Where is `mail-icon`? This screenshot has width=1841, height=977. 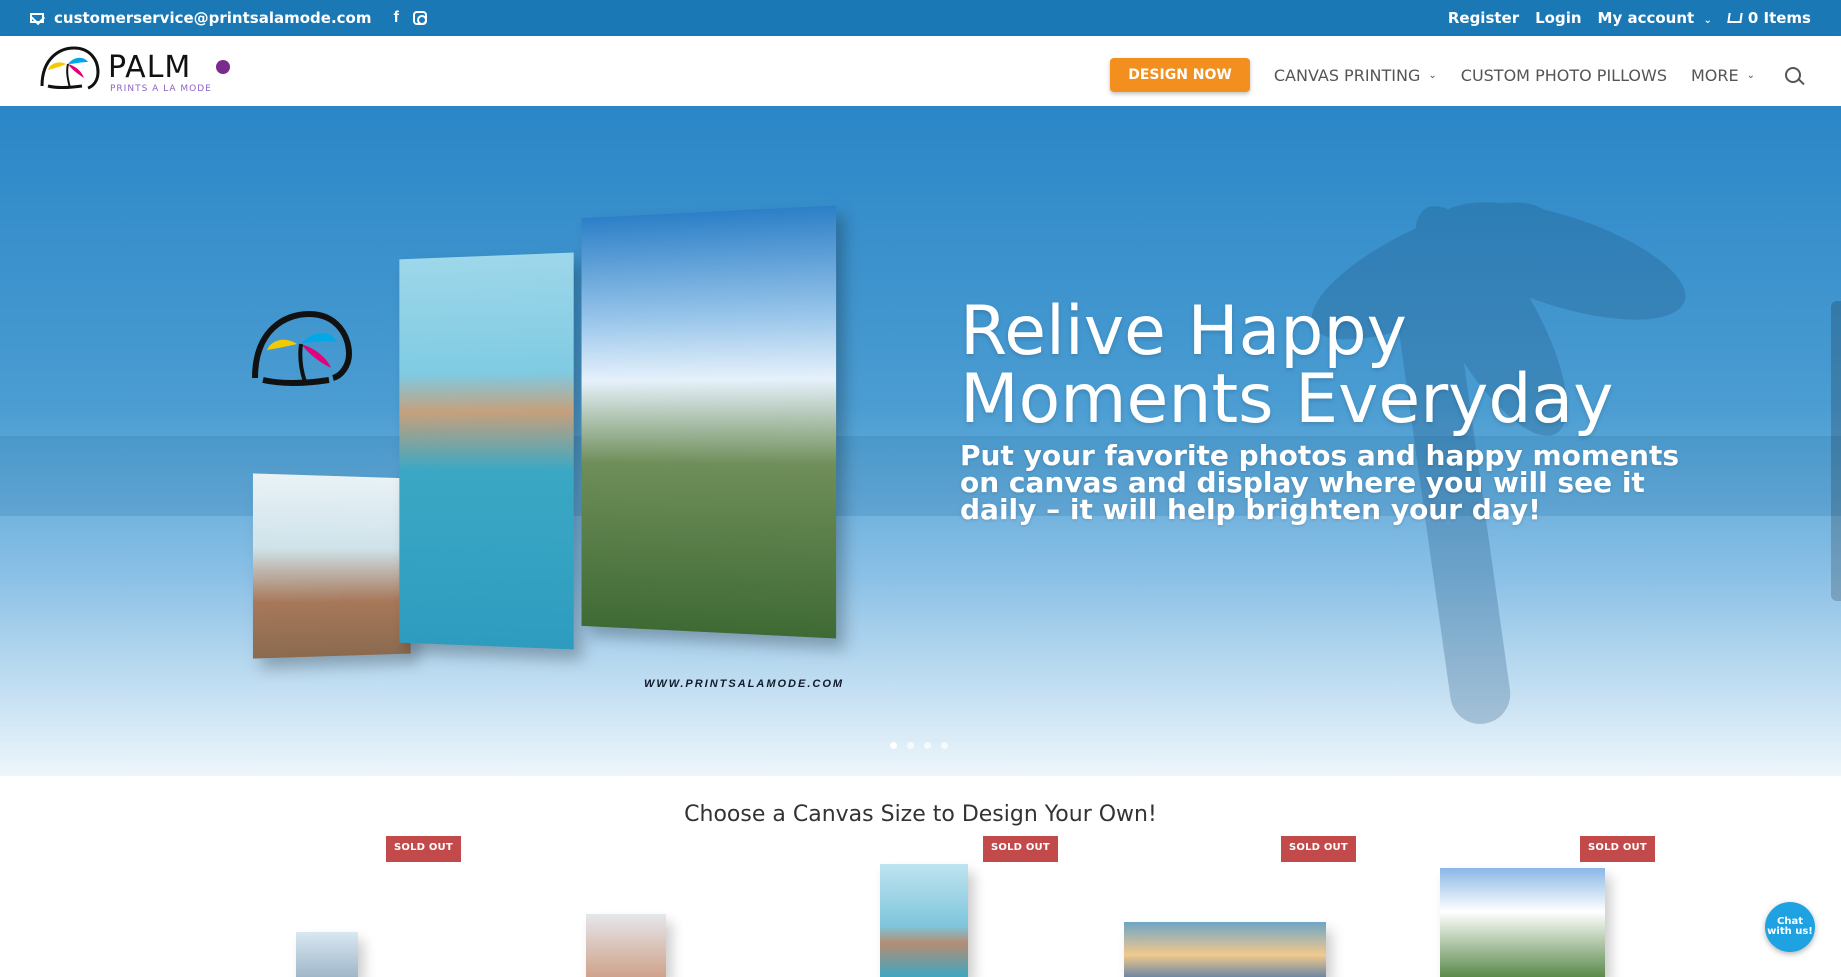 mail-icon is located at coordinates (37, 18).